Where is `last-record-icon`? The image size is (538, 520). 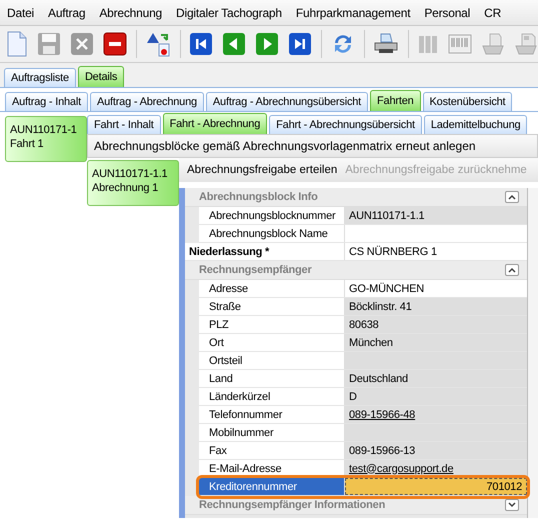 last-record-icon is located at coordinates (300, 44).